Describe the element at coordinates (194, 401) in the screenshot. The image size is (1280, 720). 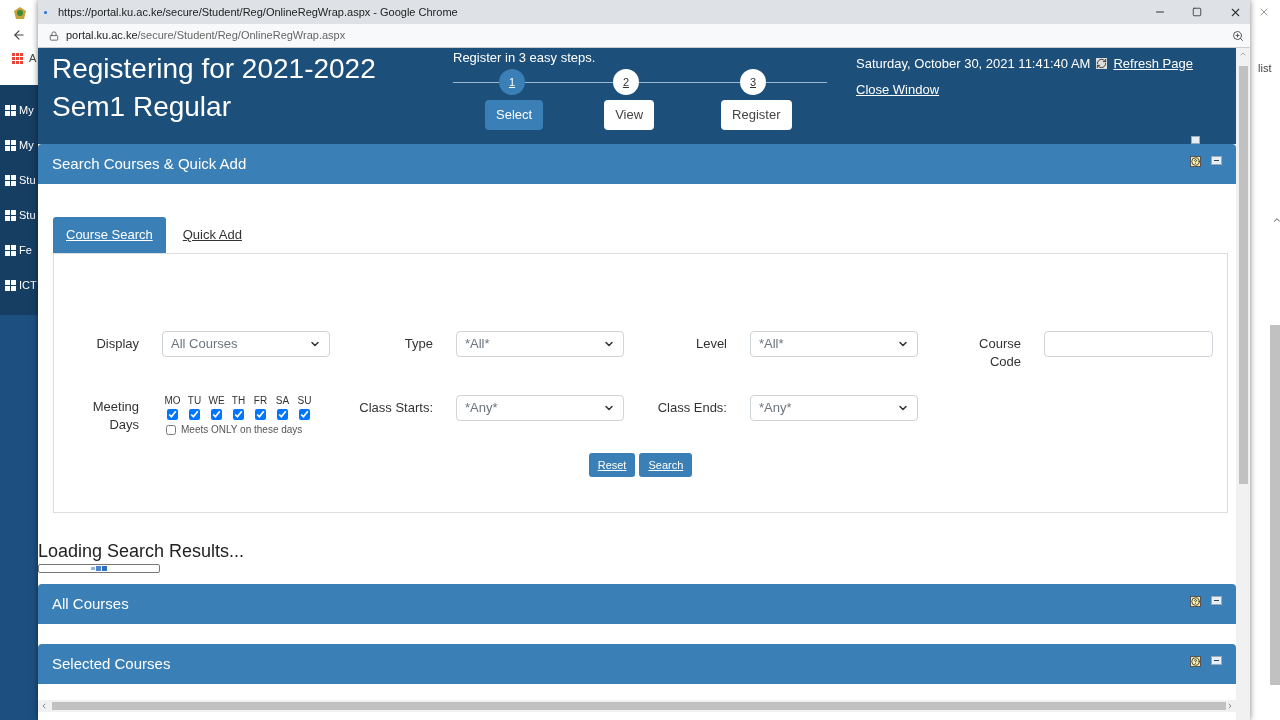
I see `day-label: TU` at that location.